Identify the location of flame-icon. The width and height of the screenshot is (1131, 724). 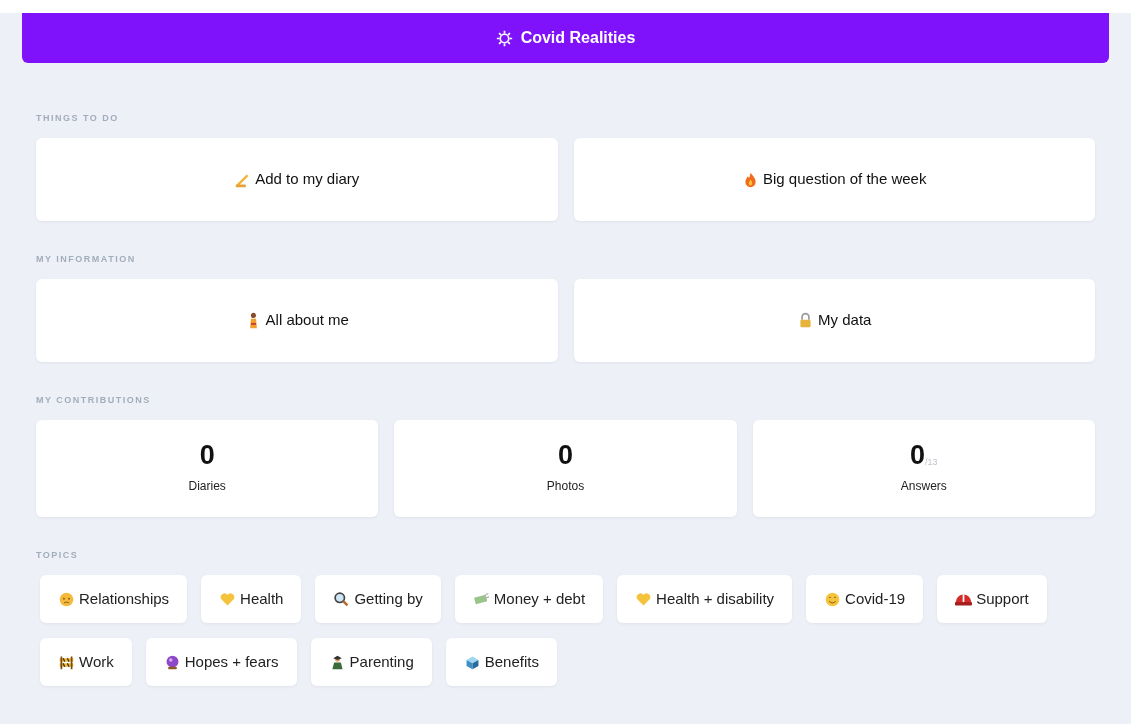
(750, 179).